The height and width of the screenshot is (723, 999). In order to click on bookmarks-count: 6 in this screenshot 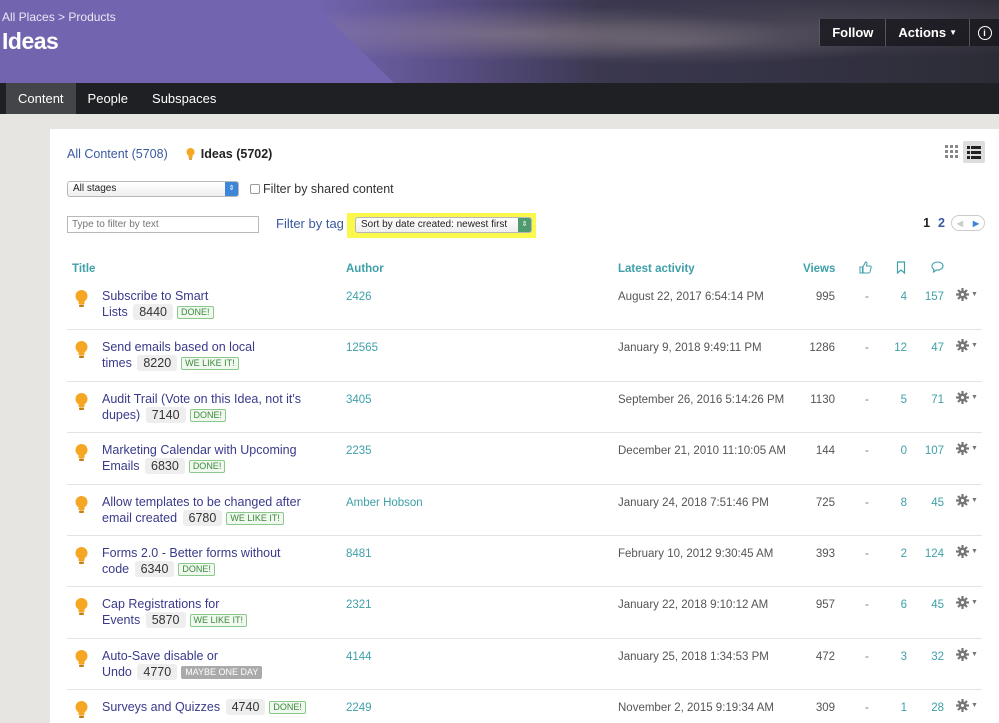, I will do `click(897, 605)`.